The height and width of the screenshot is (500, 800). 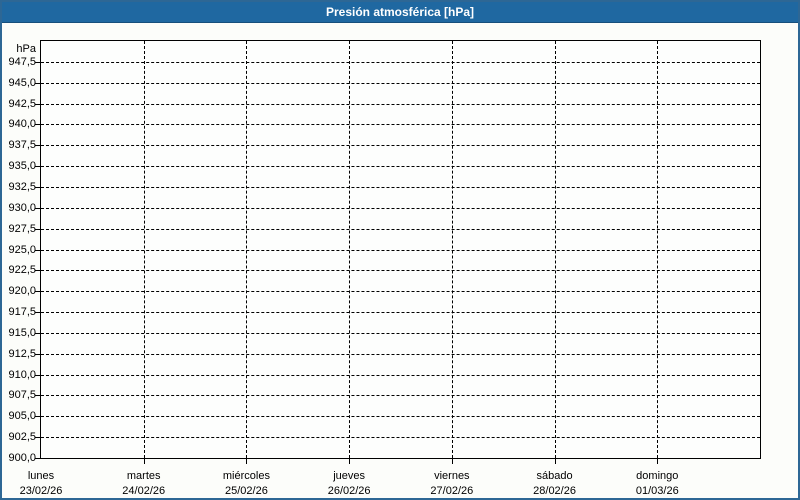 What do you see at coordinates (22, 416) in the screenshot?
I see `y-tick-label: 905,0` at bounding box center [22, 416].